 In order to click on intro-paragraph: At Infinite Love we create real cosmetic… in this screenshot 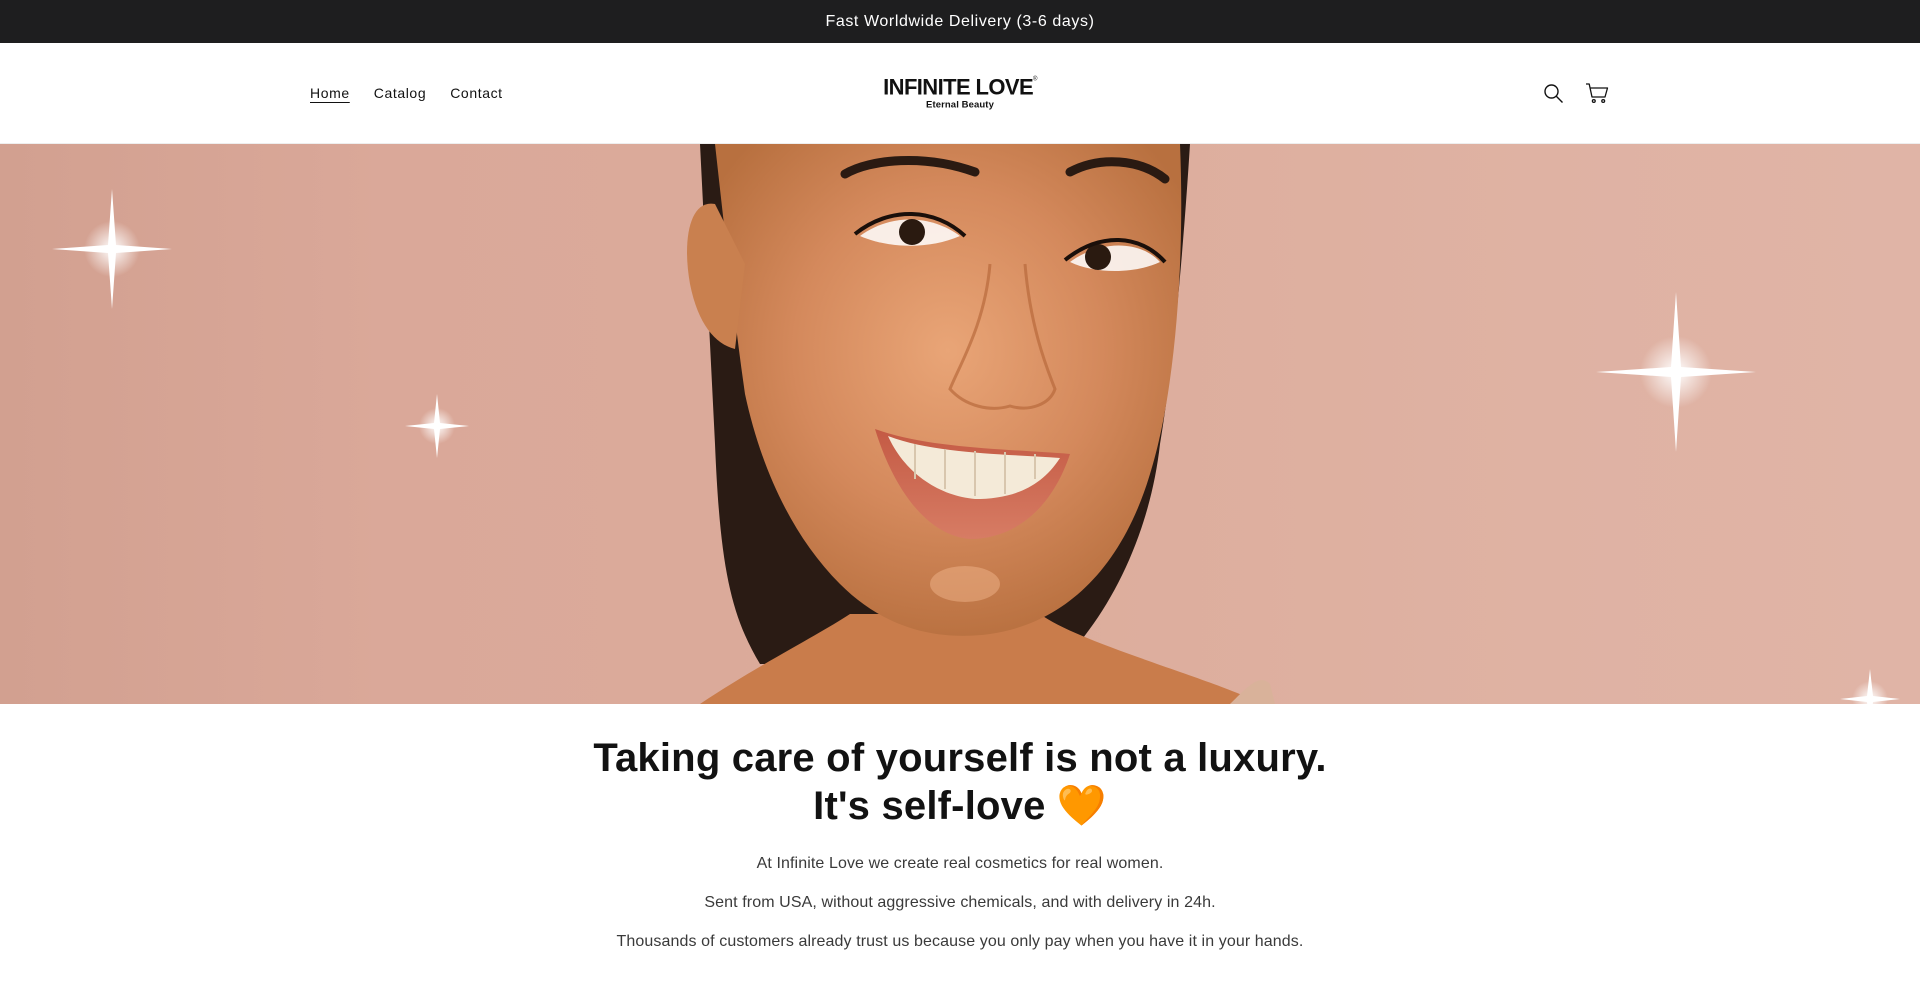, I will do `click(960, 863)`.